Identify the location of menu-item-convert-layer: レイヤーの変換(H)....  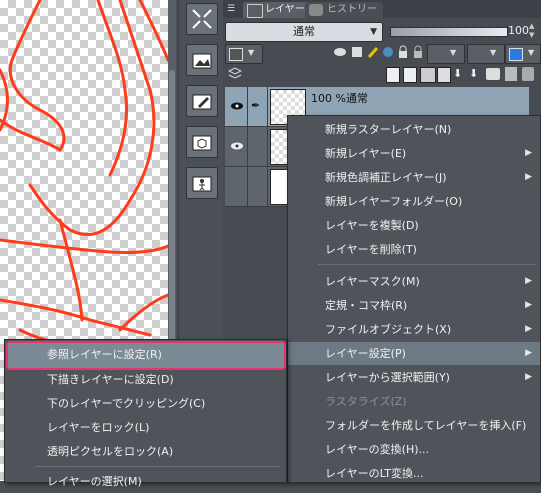
(414, 449).